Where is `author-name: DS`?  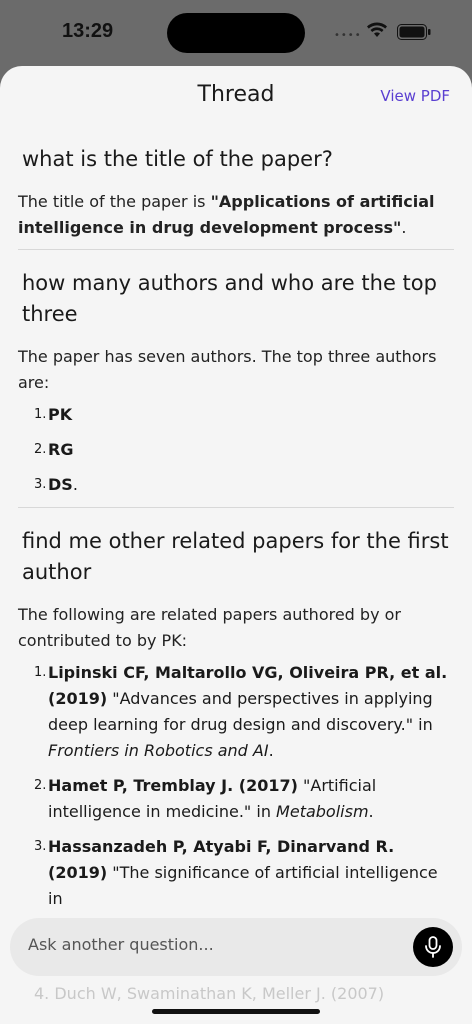 author-name: DS is located at coordinates (60, 484).